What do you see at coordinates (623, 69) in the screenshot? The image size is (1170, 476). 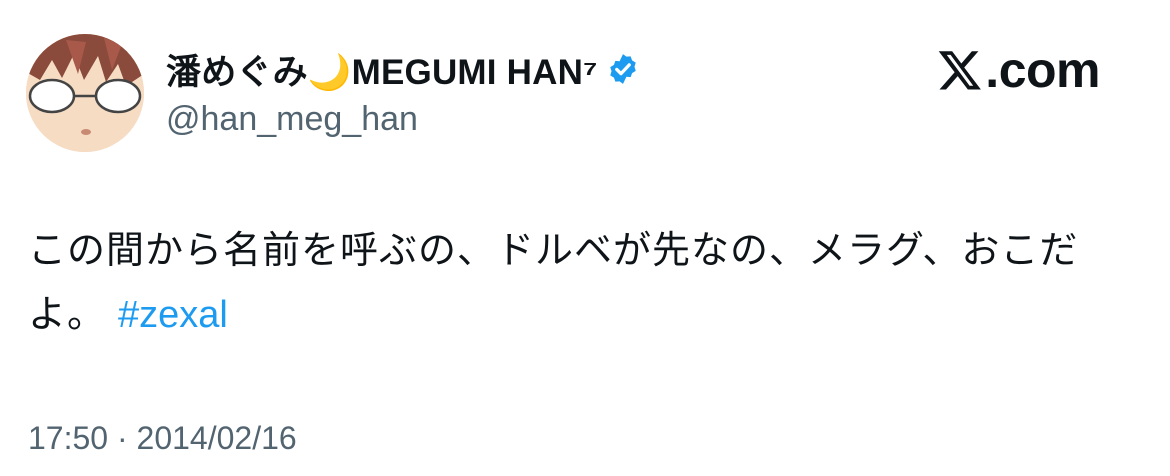 I see `verified-badge-icon` at bounding box center [623, 69].